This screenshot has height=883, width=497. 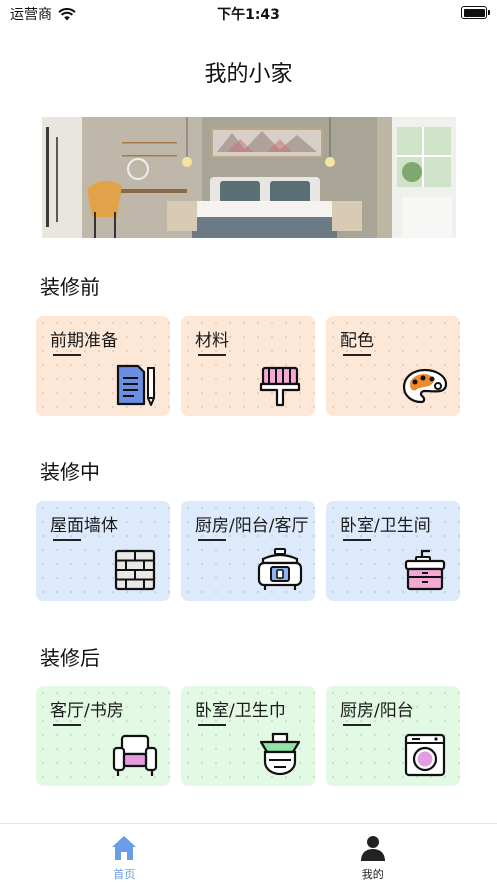 I want to click on sink-cabinet-icon, so click(x=425, y=570).